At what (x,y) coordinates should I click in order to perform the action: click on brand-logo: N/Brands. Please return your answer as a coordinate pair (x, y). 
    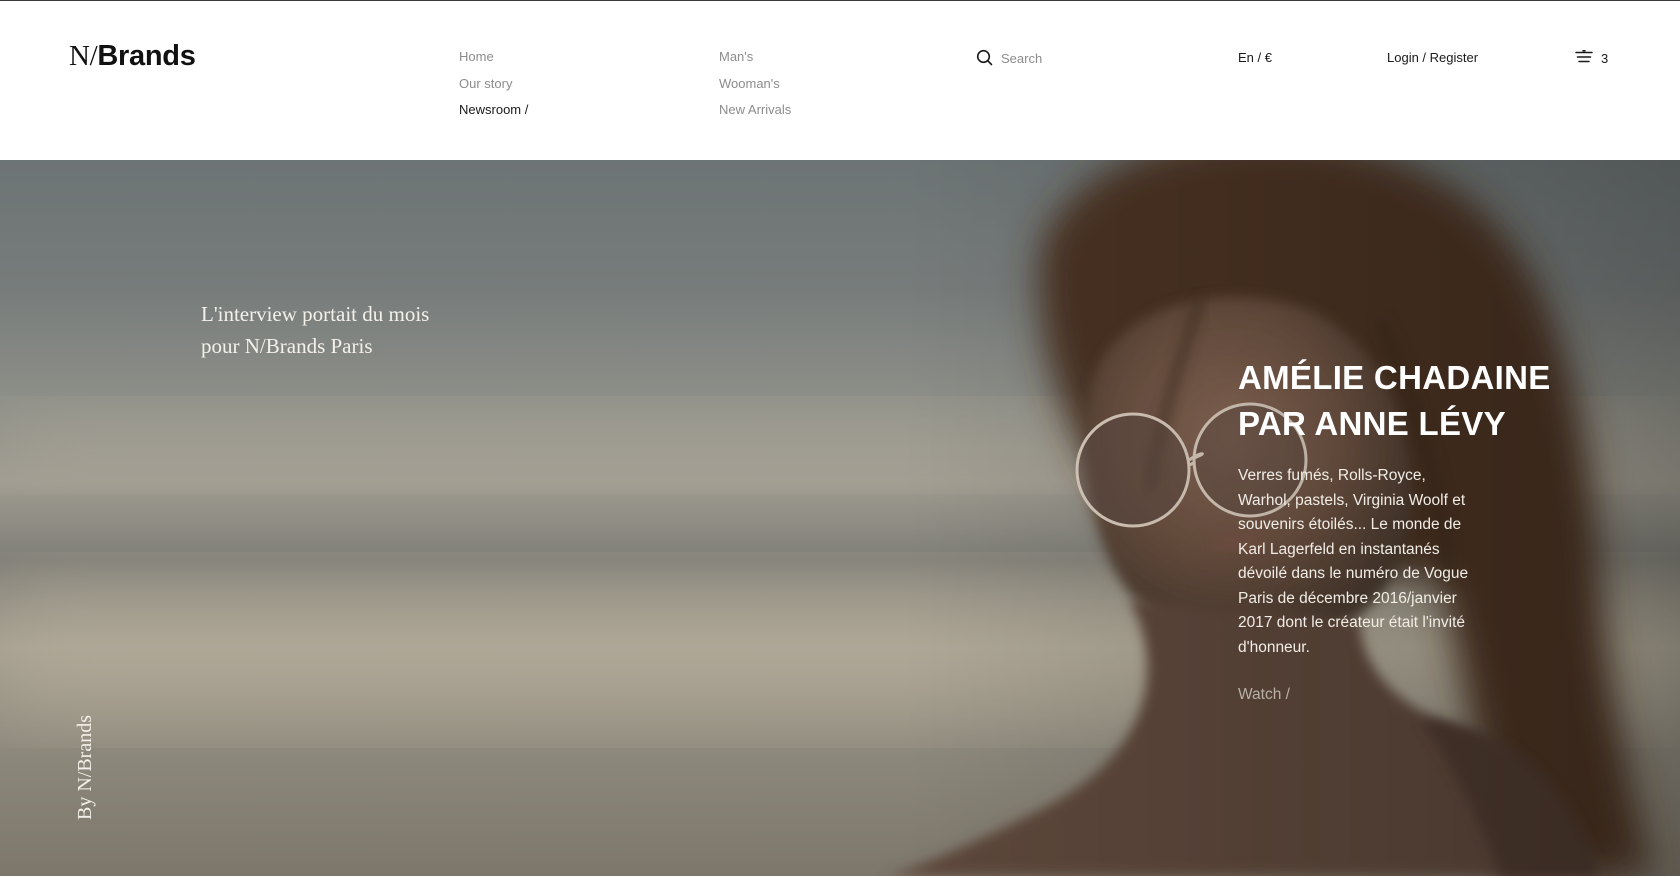
    Looking at the image, I should click on (132, 56).